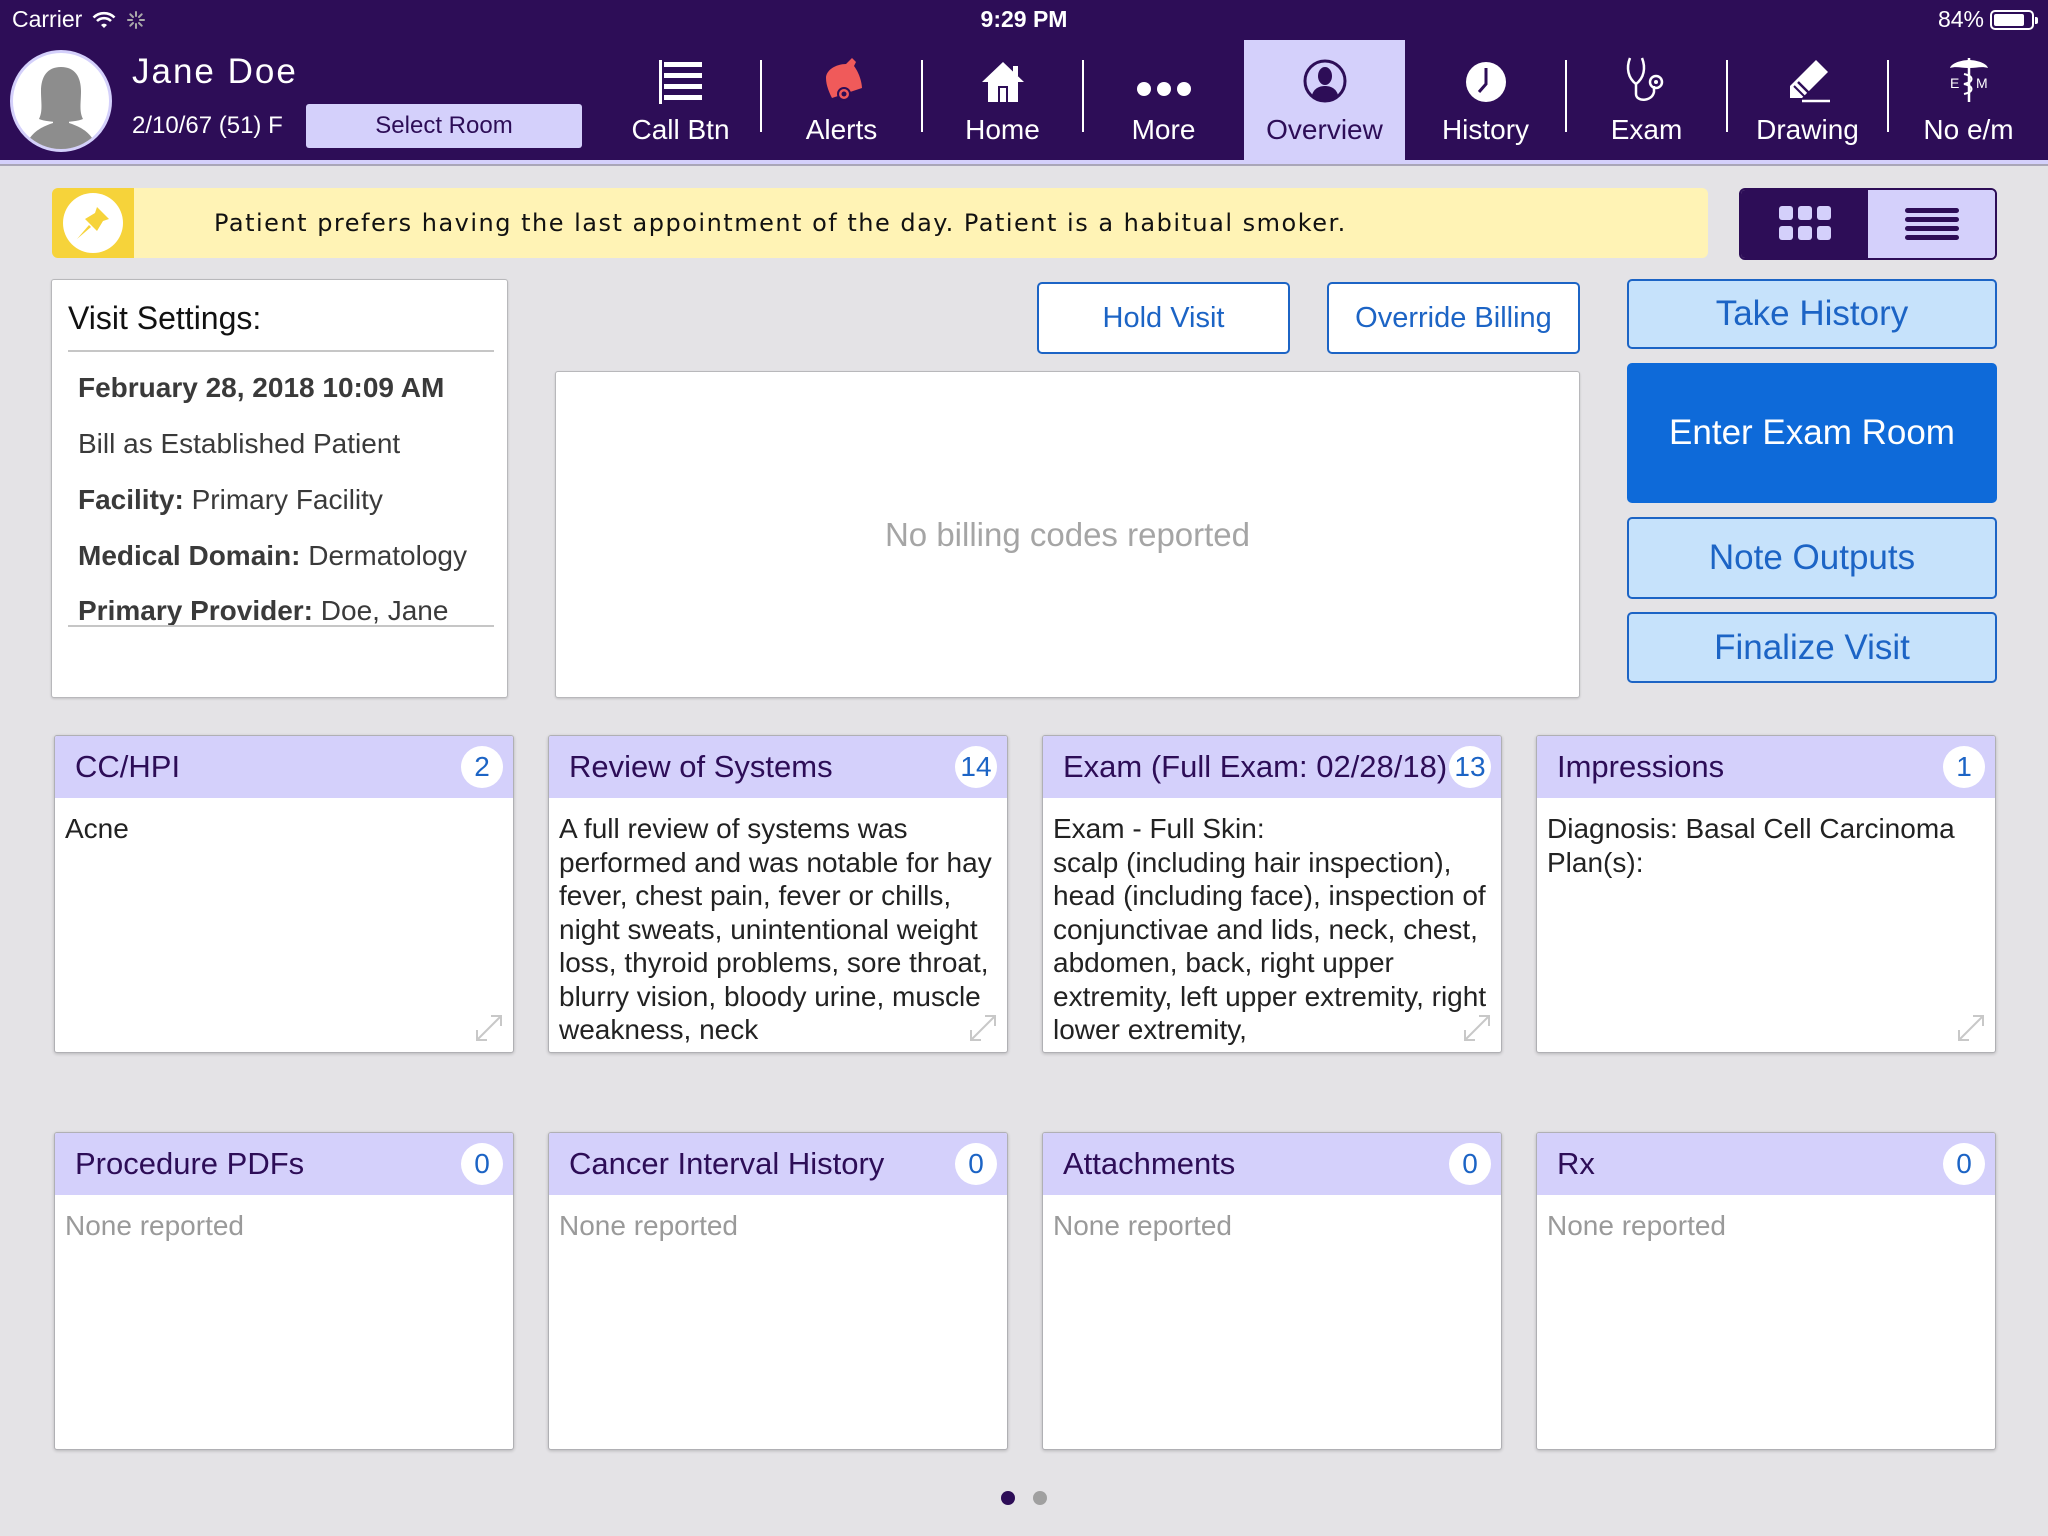 The width and height of the screenshot is (2048, 1536). I want to click on card-title: Procedure PDFs, so click(190, 1163).